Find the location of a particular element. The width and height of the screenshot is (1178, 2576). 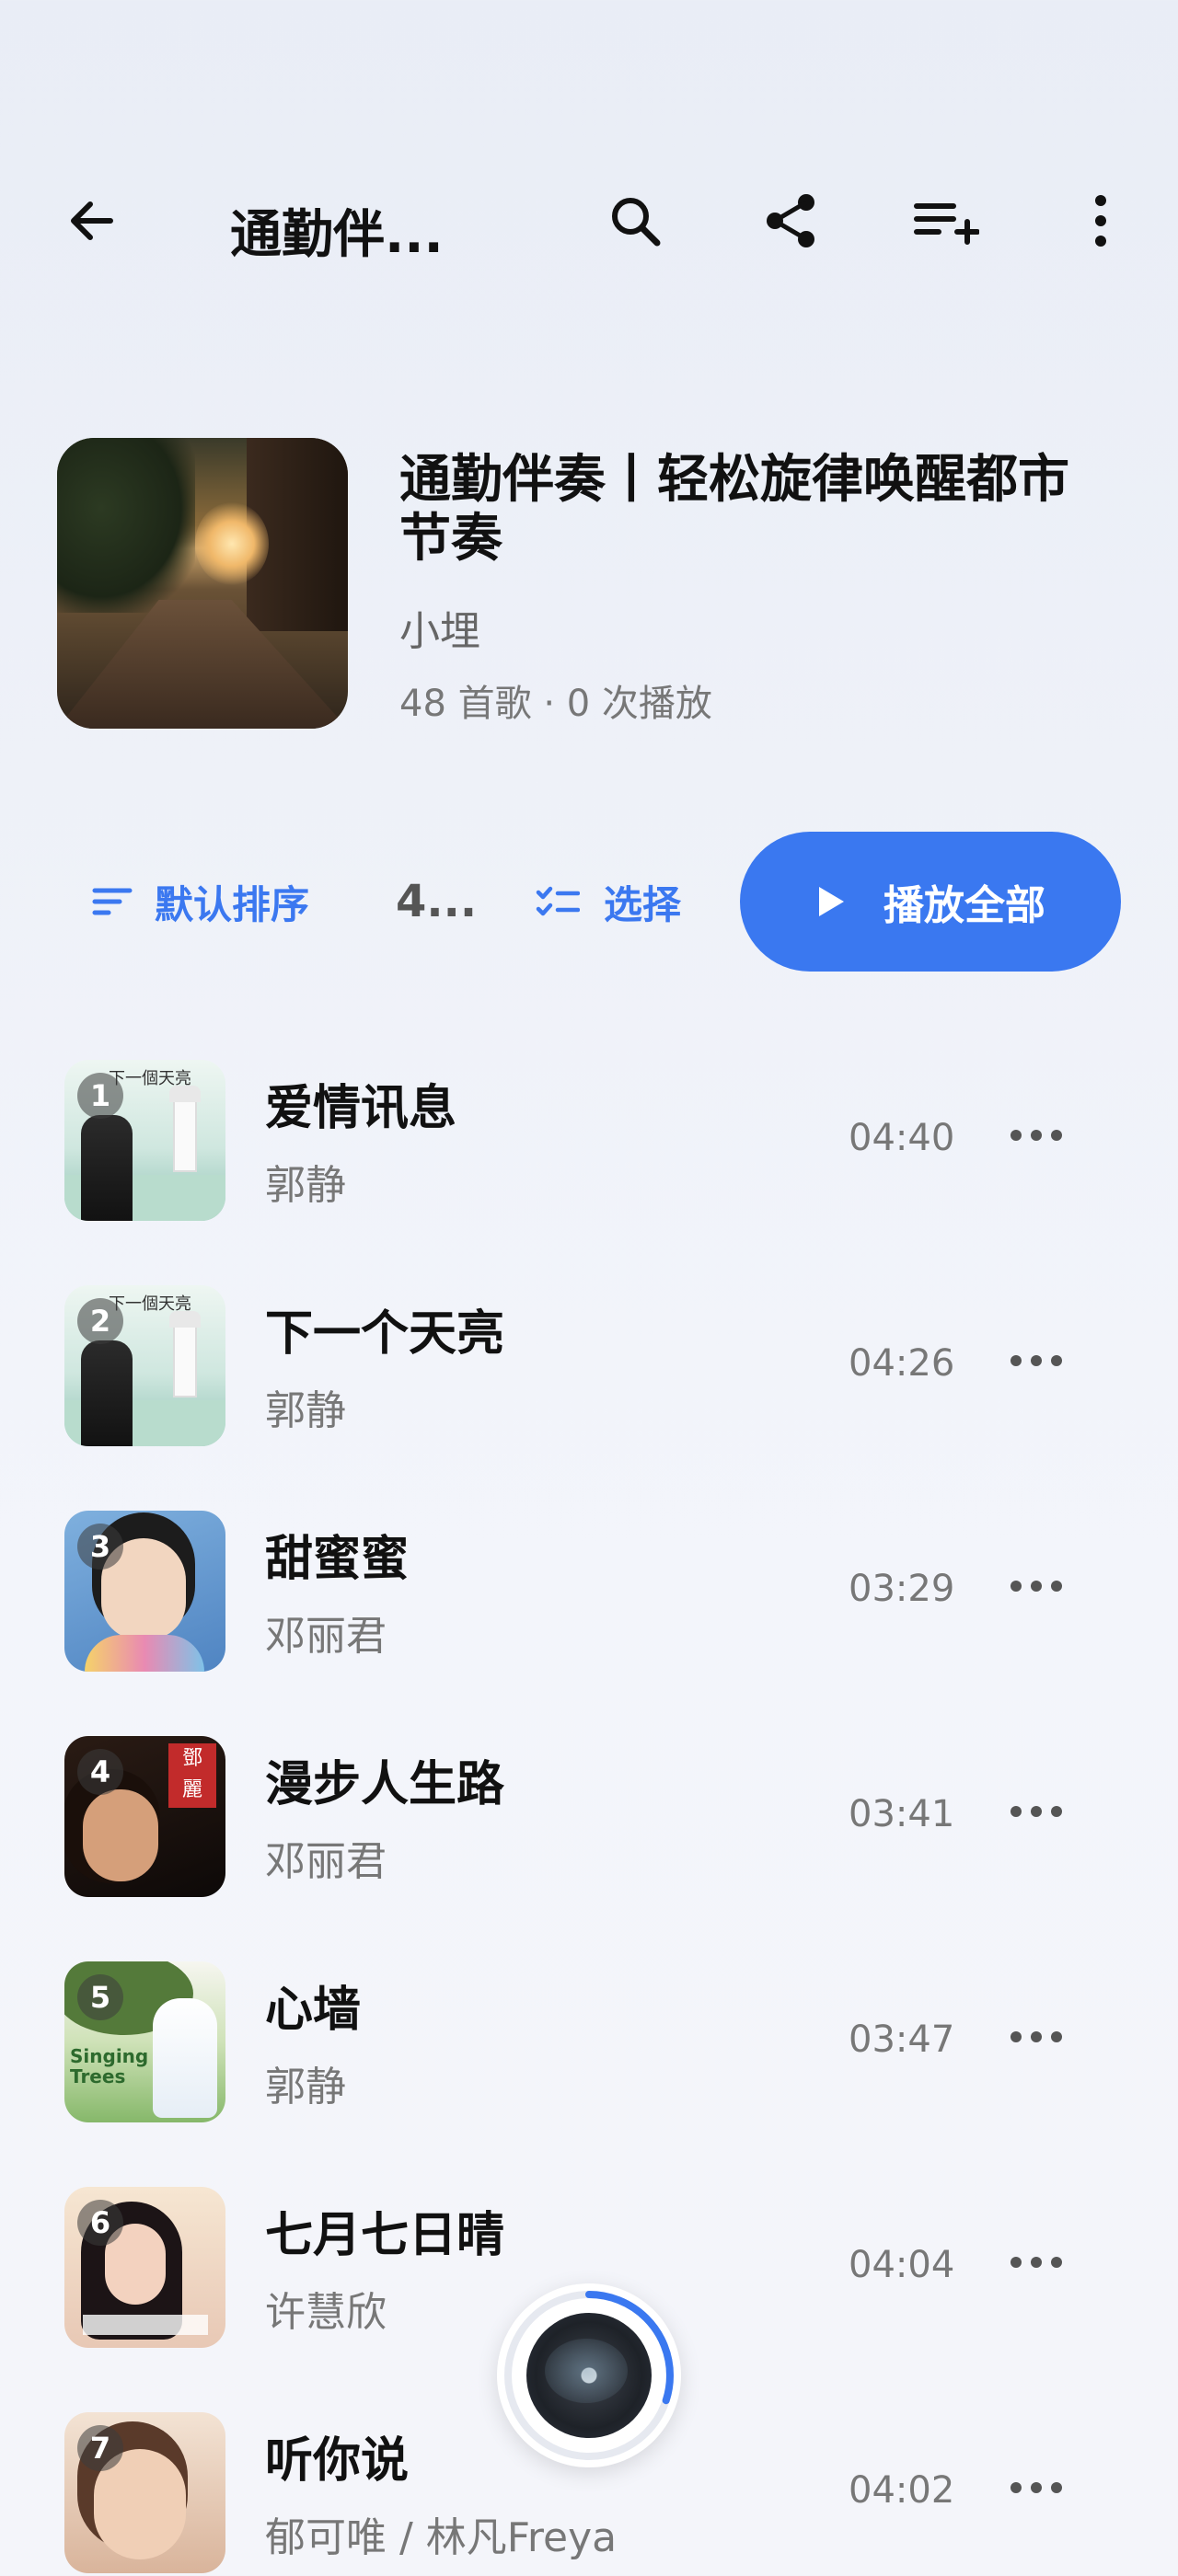

song-duration: 03:29 is located at coordinates (902, 1589).